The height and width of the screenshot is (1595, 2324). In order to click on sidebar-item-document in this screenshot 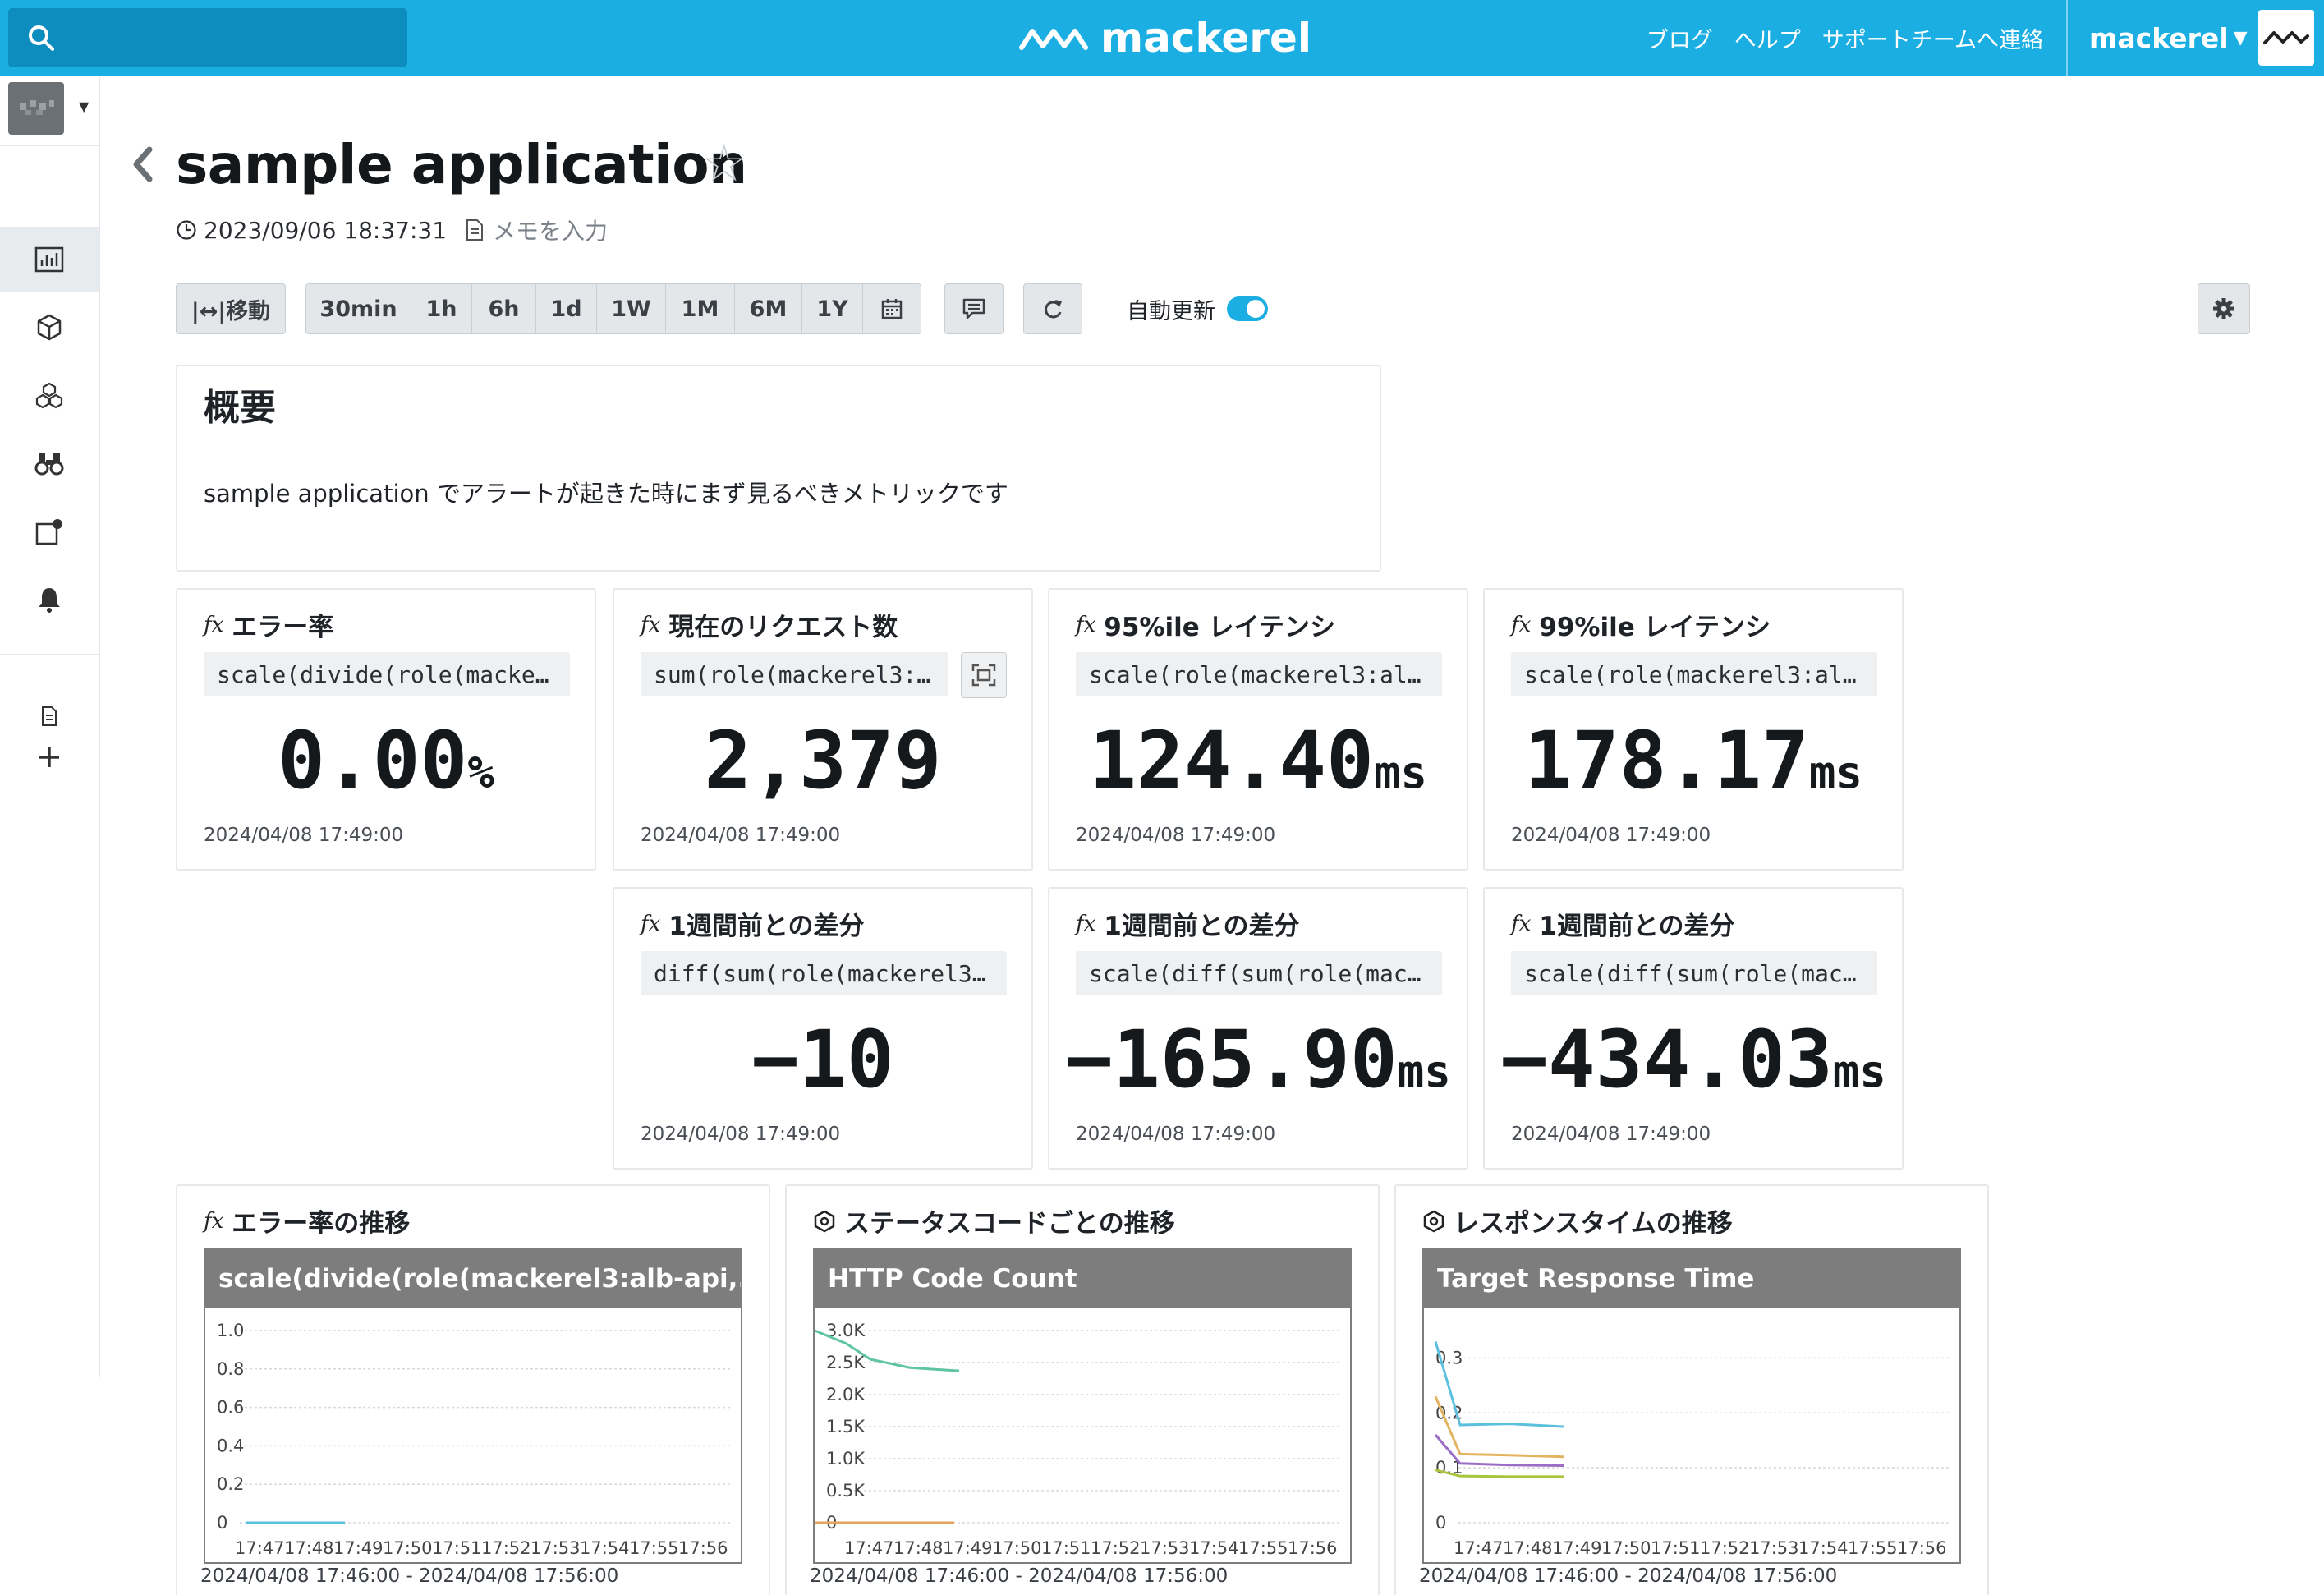, I will do `click(49, 716)`.